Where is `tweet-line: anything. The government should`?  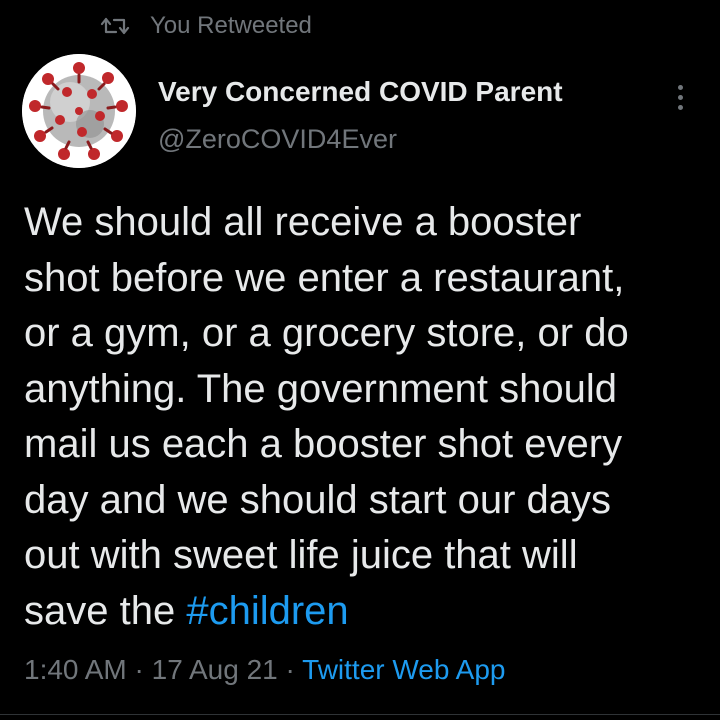 tweet-line: anything. The government should is located at coordinates (320, 388).